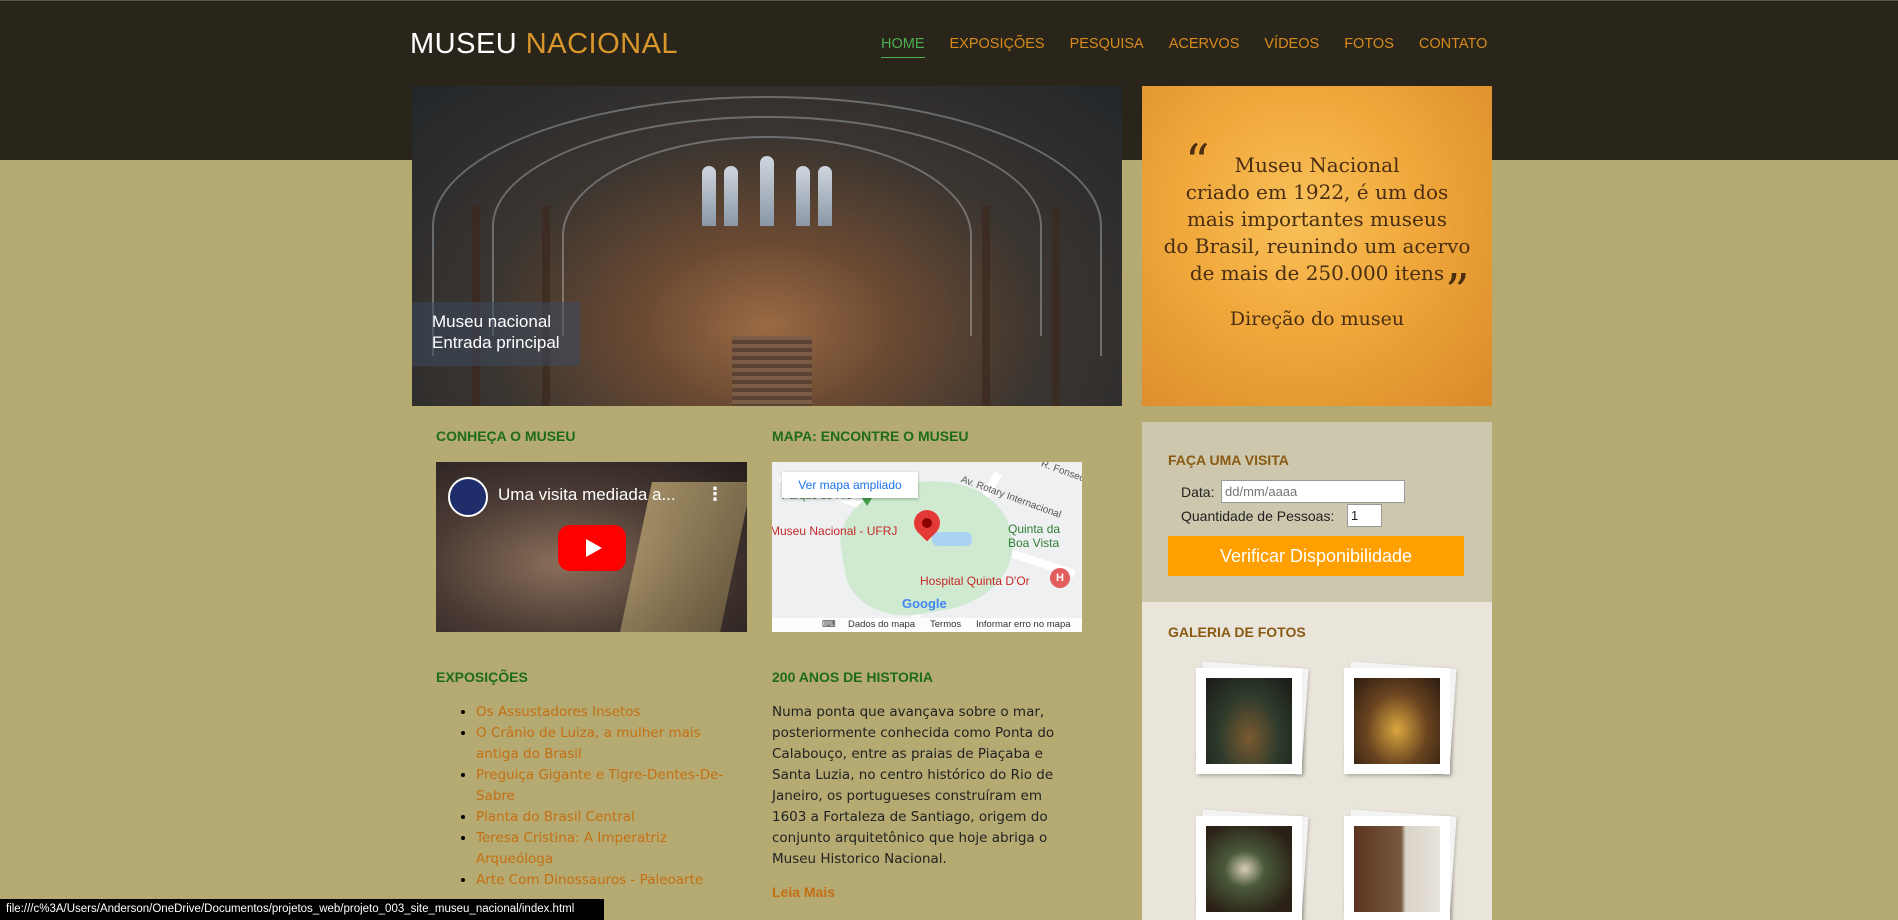  What do you see at coordinates (870, 436) in the screenshot?
I see `mapa-title: MAPA: ENCONTRE O MUSEU` at bounding box center [870, 436].